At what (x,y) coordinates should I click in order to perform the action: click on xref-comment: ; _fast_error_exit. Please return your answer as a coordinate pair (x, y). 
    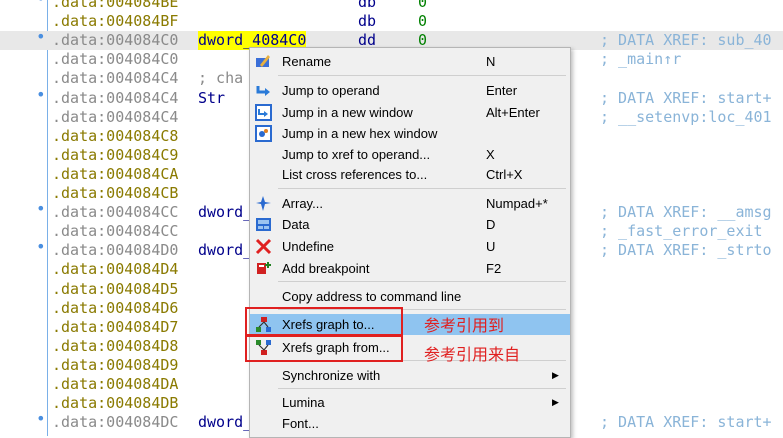
    Looking at the image, I should click on (681, 231).